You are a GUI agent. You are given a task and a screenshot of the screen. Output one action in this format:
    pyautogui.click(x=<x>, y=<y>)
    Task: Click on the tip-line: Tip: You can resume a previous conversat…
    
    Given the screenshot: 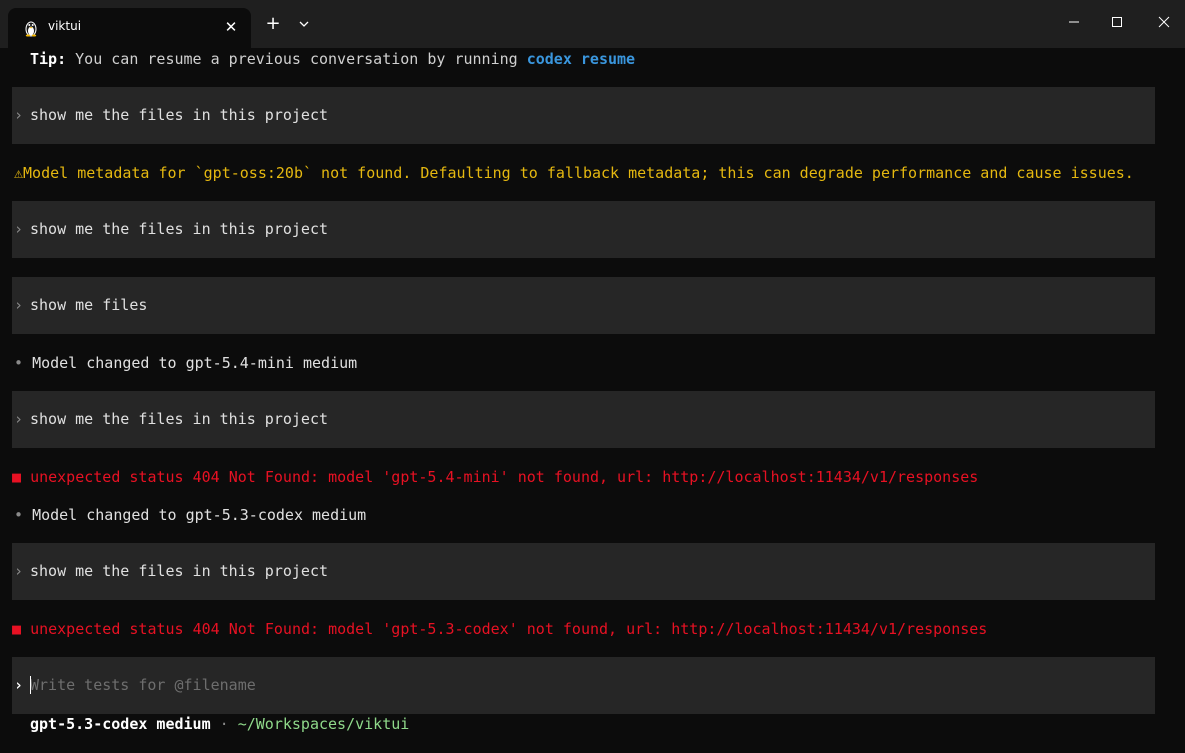 What is the action you would take?
    pyautogui.click(x=601, y=59)
    